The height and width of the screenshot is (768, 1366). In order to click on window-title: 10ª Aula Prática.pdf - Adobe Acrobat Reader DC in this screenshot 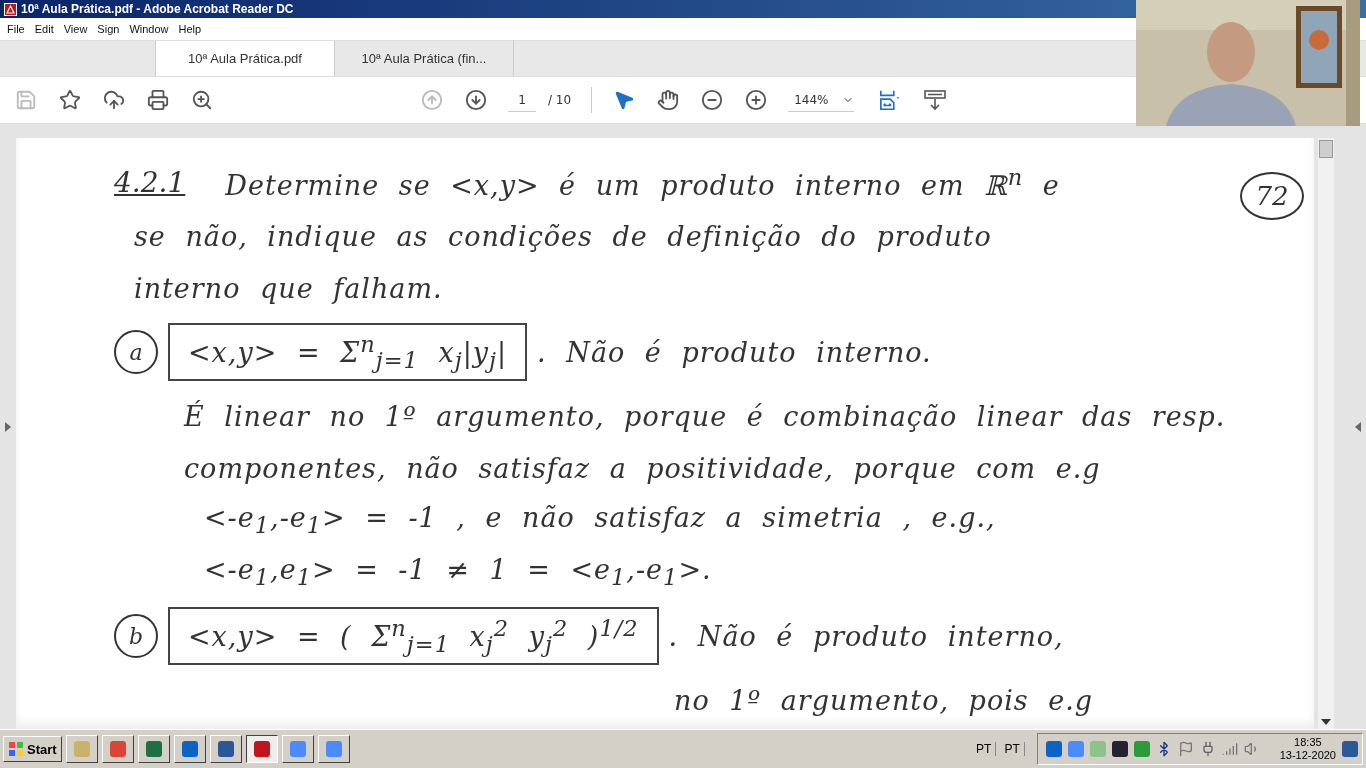, I will do `click(157, 9)`.